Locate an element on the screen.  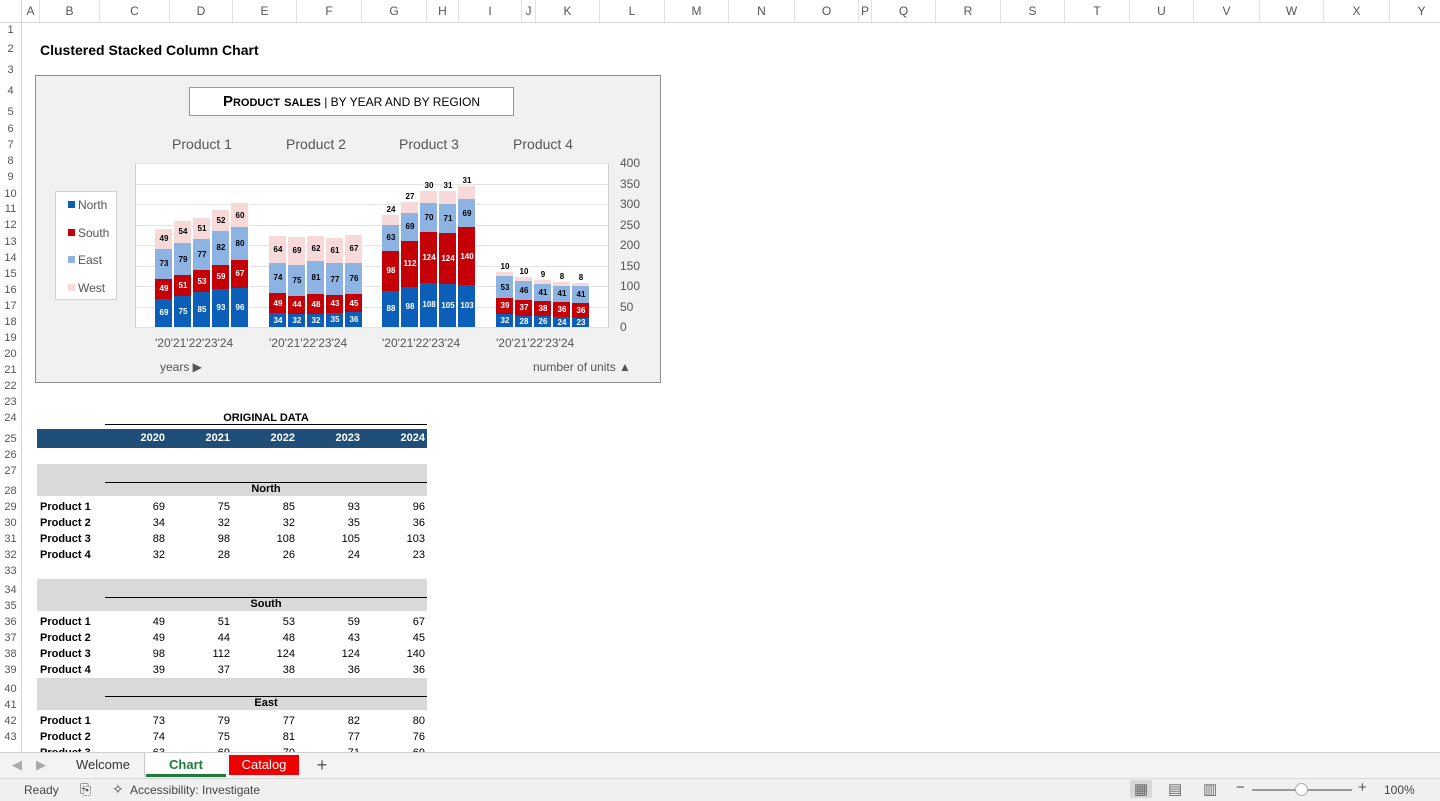
row-header-43: 43 is located at coordinates (10, 737).